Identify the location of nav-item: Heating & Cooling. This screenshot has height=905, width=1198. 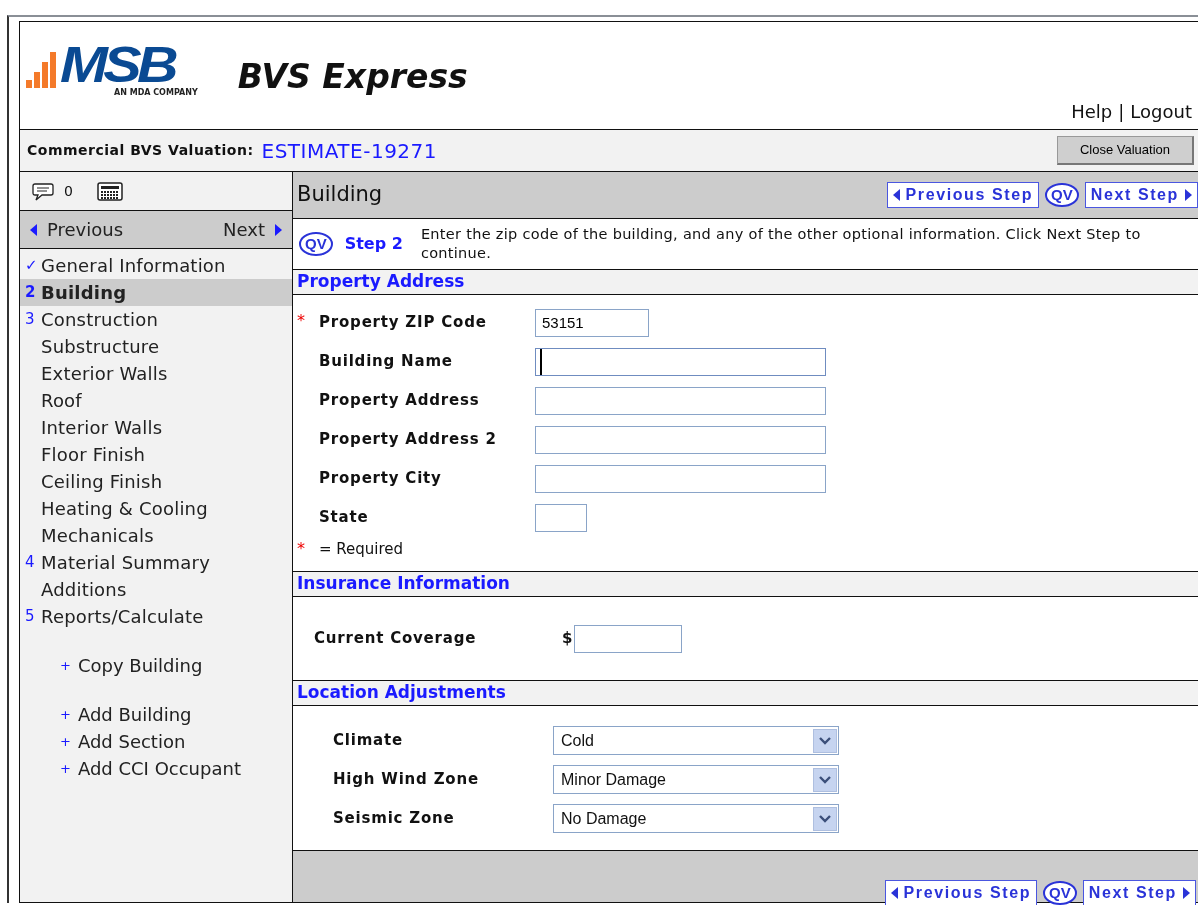
(156, 508).